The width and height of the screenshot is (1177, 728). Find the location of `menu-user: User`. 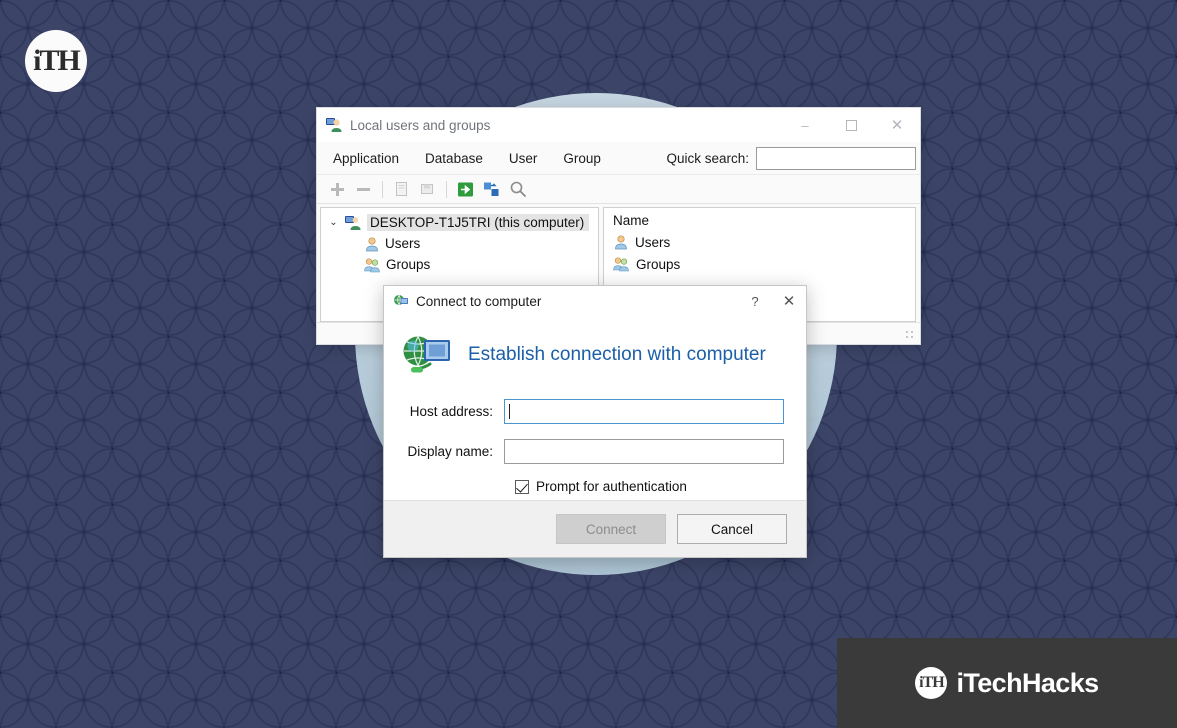

menu-user: User is located at coordinates (523, 158).